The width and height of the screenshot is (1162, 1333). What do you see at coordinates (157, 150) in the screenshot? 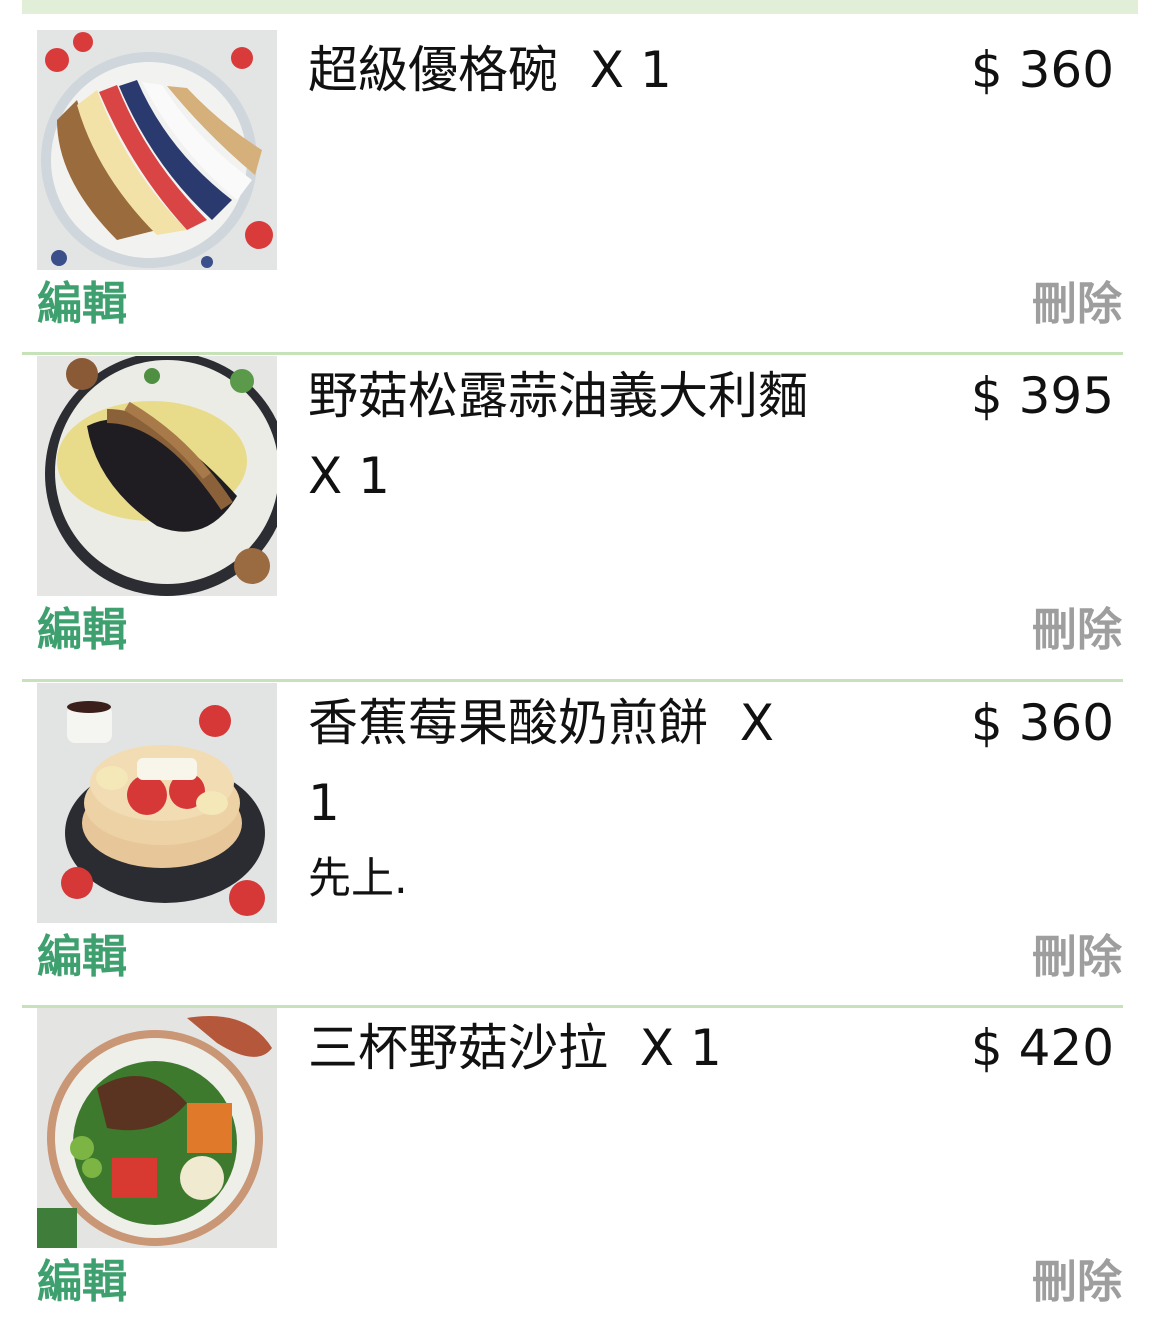
I see `item-photo-yogurt-bowl` at bounding box center [157, 150].